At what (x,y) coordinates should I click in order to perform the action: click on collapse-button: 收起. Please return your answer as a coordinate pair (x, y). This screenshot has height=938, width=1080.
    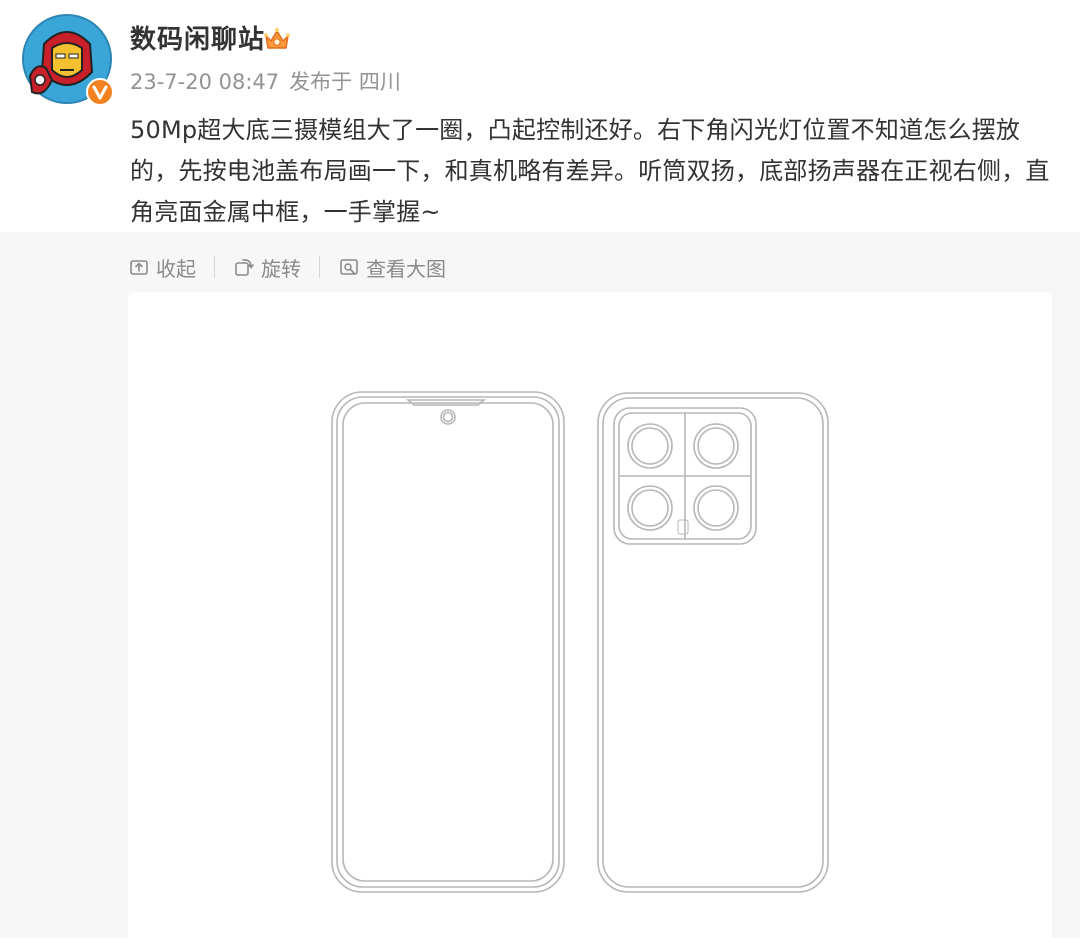
    Looking at the image, I should click on (162, 267).